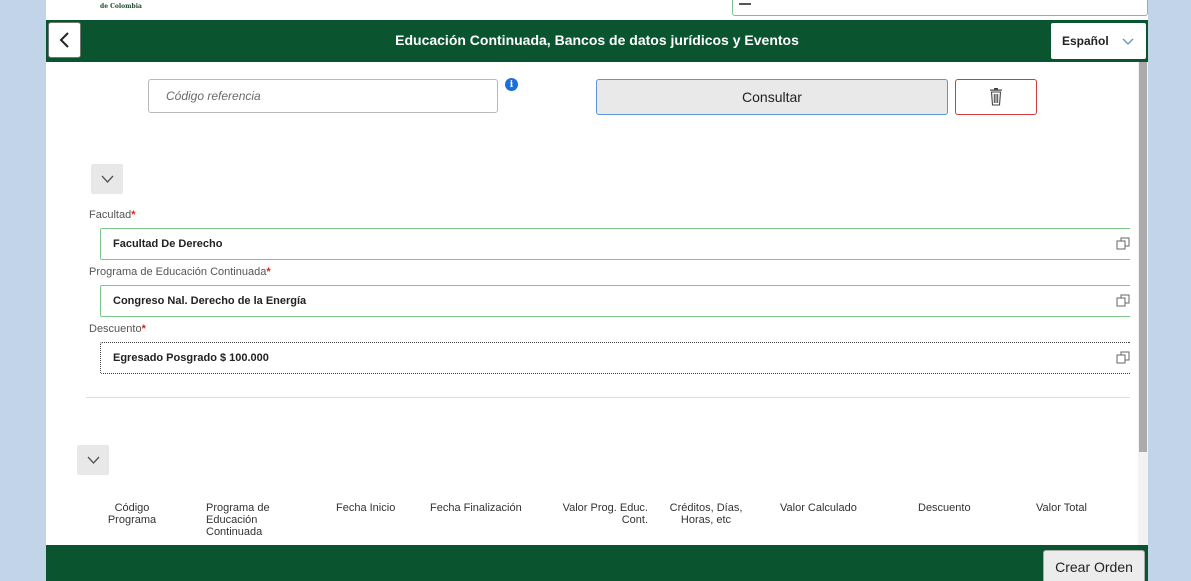  I want to click on column-header: Programa de Educación Continuada, so click(238, 520).